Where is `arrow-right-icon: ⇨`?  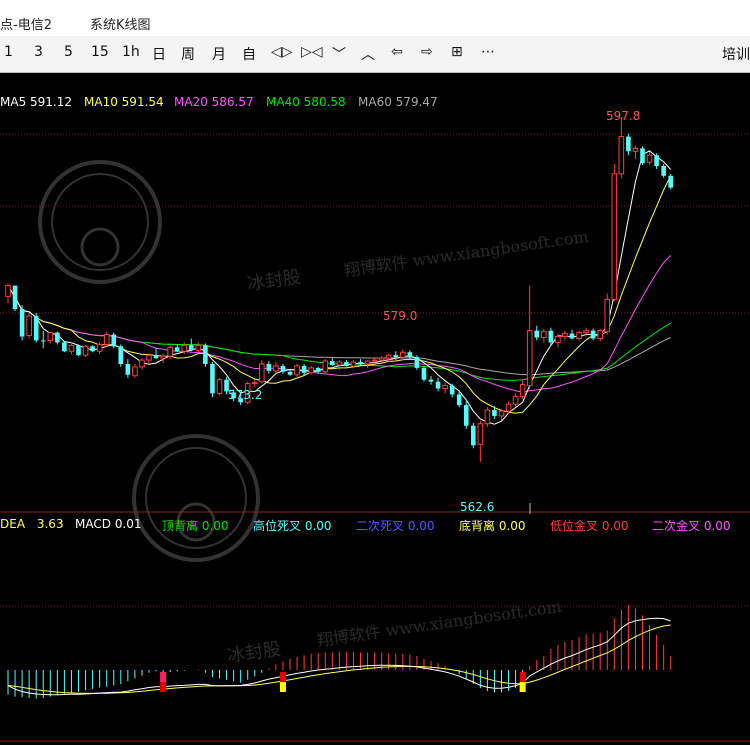
arrow-right-icon: ⇨ is located at coordinates (427, 52).